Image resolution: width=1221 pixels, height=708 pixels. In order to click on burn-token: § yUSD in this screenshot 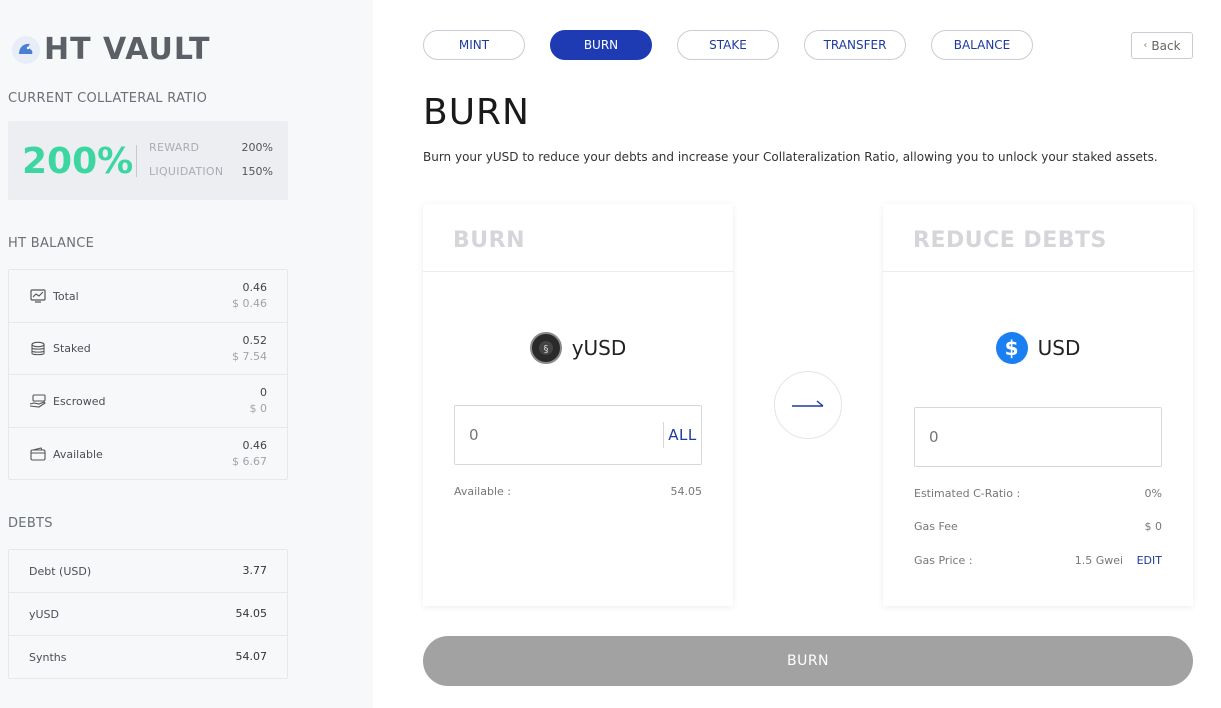, I will do `click(578, 348)`.